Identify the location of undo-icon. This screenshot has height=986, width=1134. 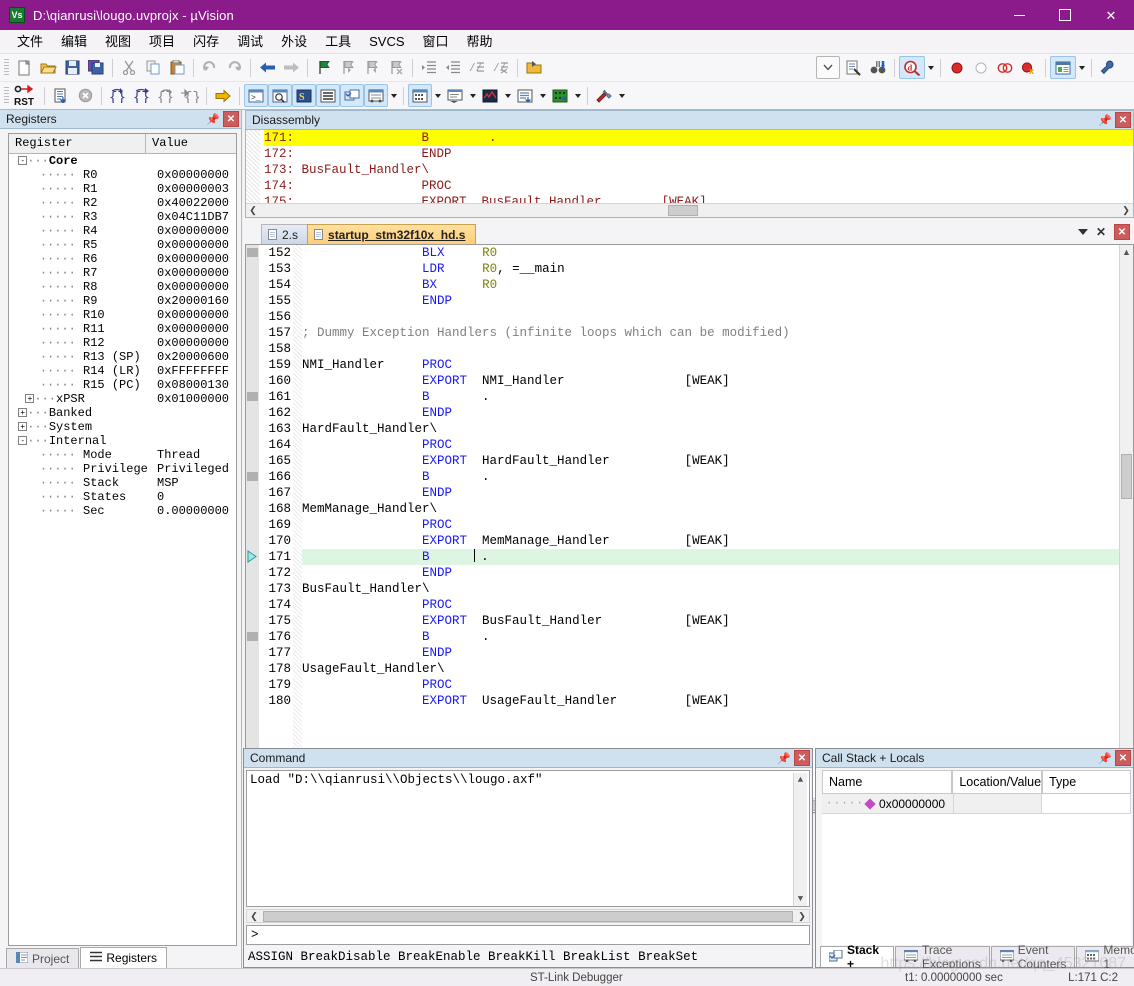
(210, 67).